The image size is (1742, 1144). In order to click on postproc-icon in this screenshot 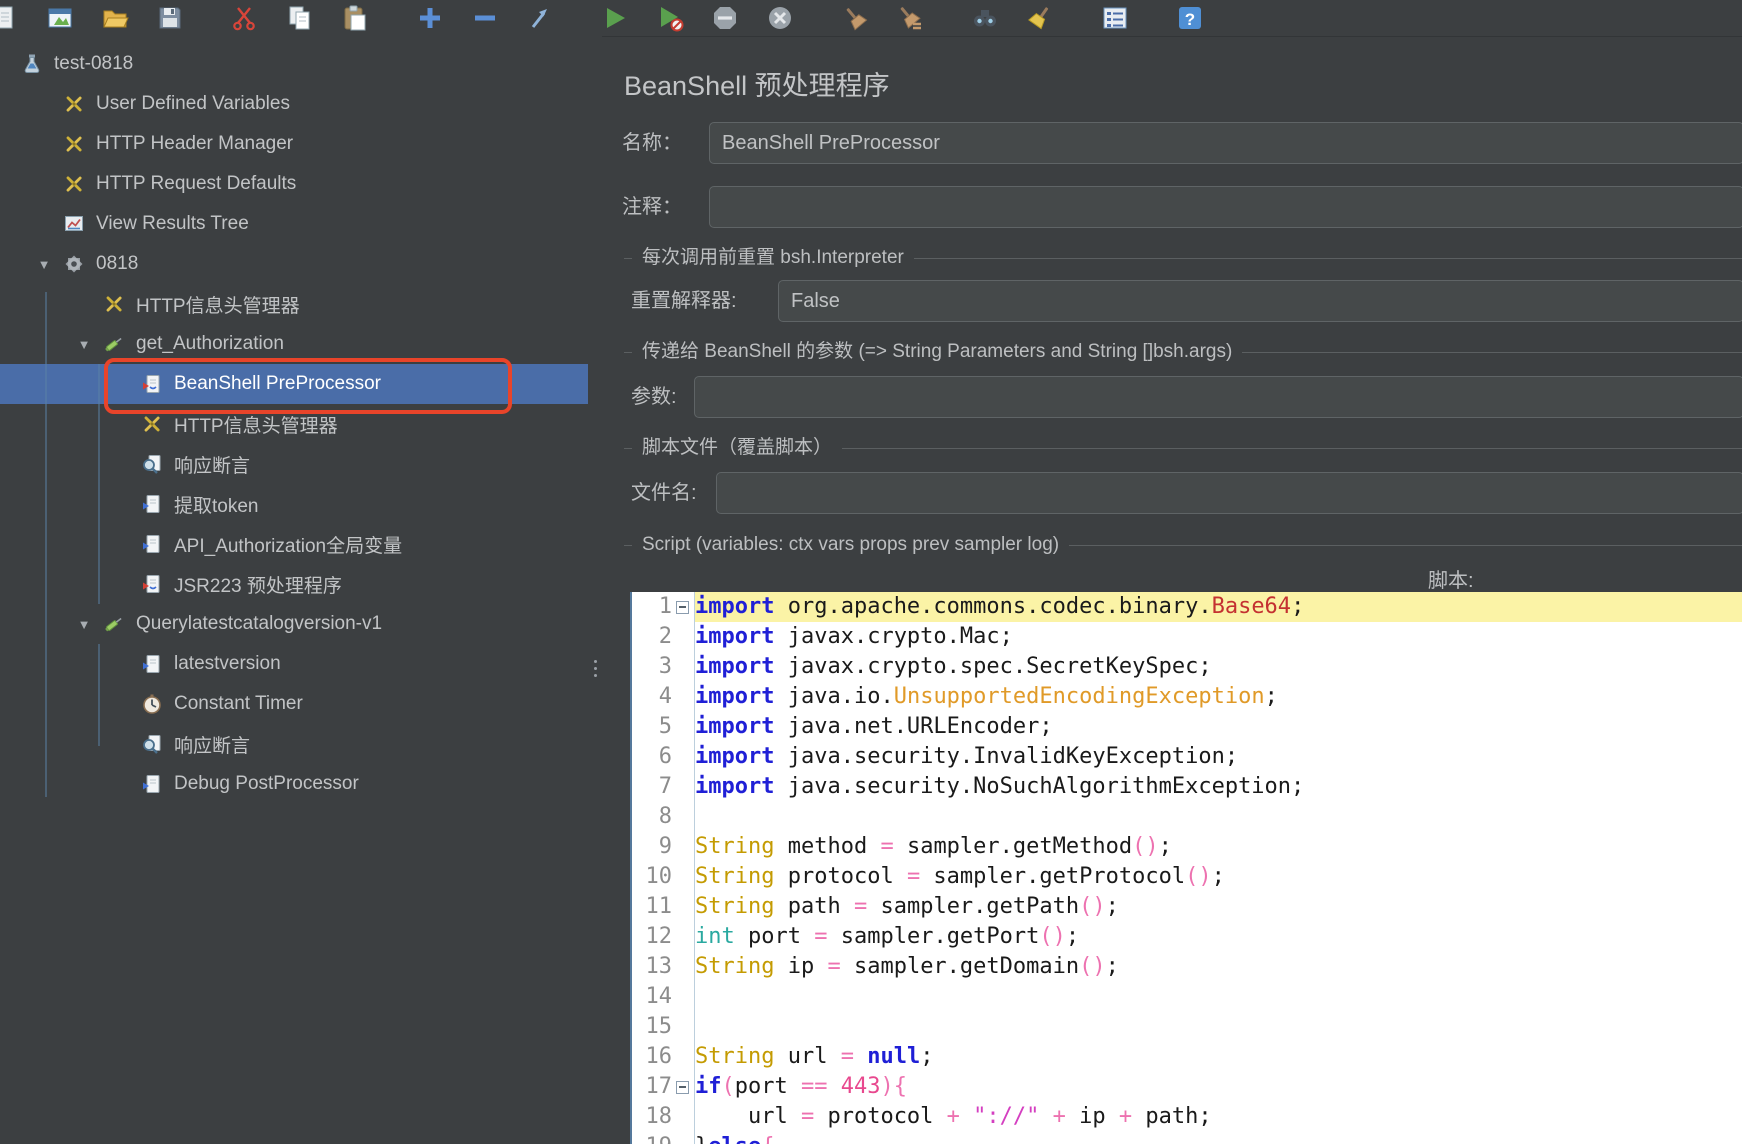, I will do `click(152, 504)`.